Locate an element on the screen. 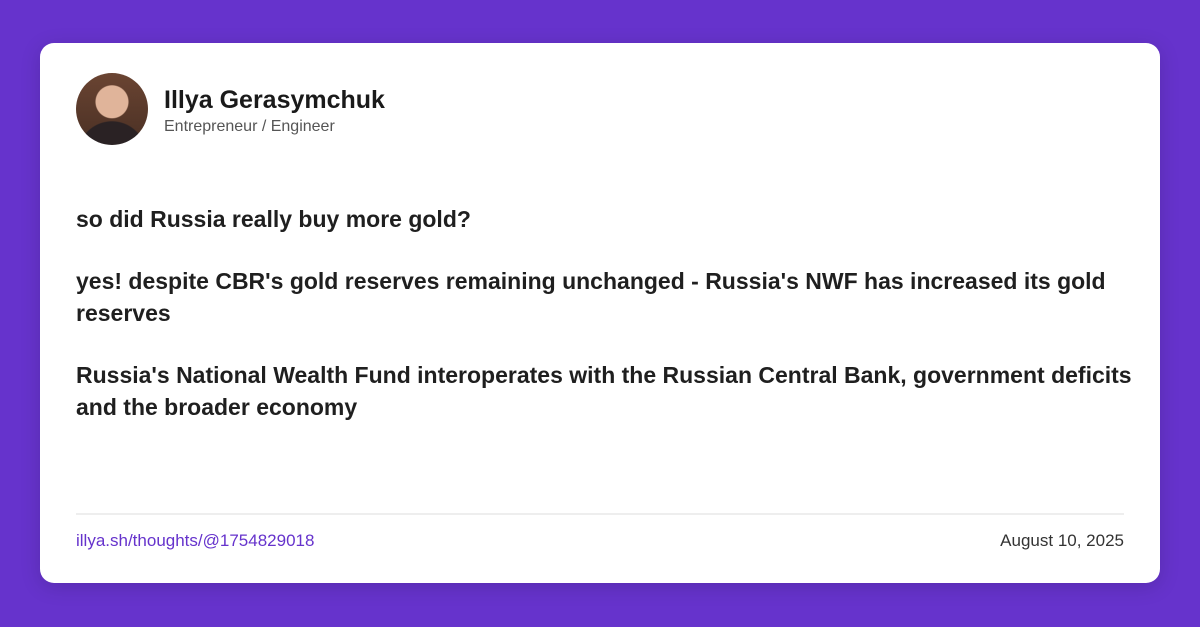  divider is located at coordinates (600, 514).